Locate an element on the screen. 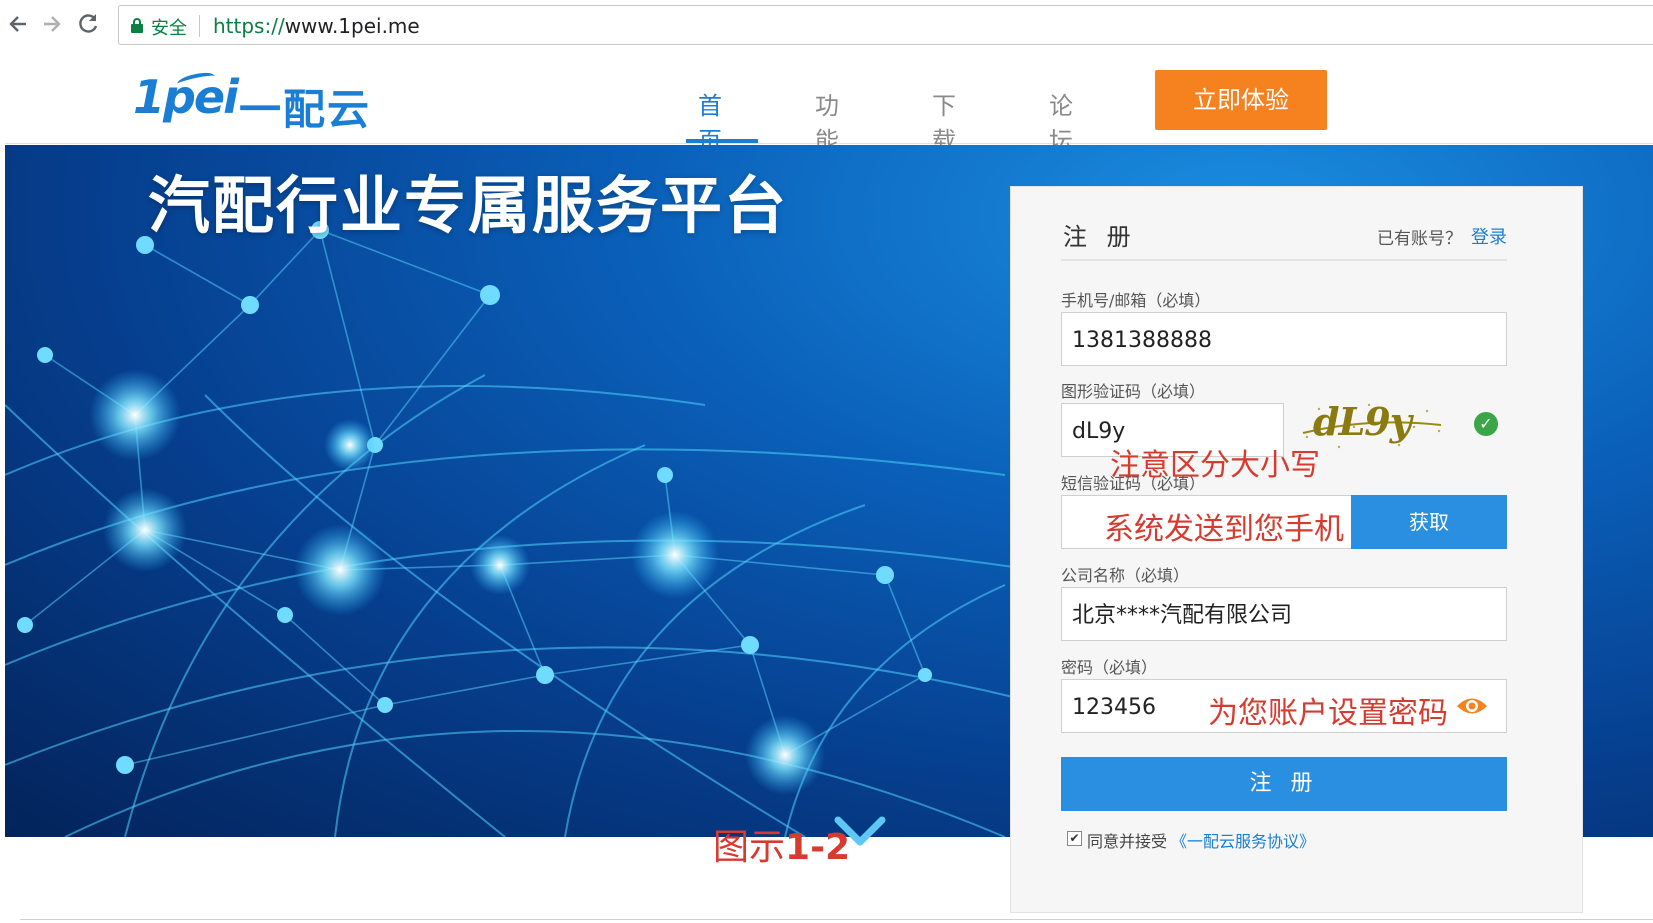 The height and width of the screenshot is (923, 1653). phone-field: 1381388888 is located at coordinates (1284, 339).